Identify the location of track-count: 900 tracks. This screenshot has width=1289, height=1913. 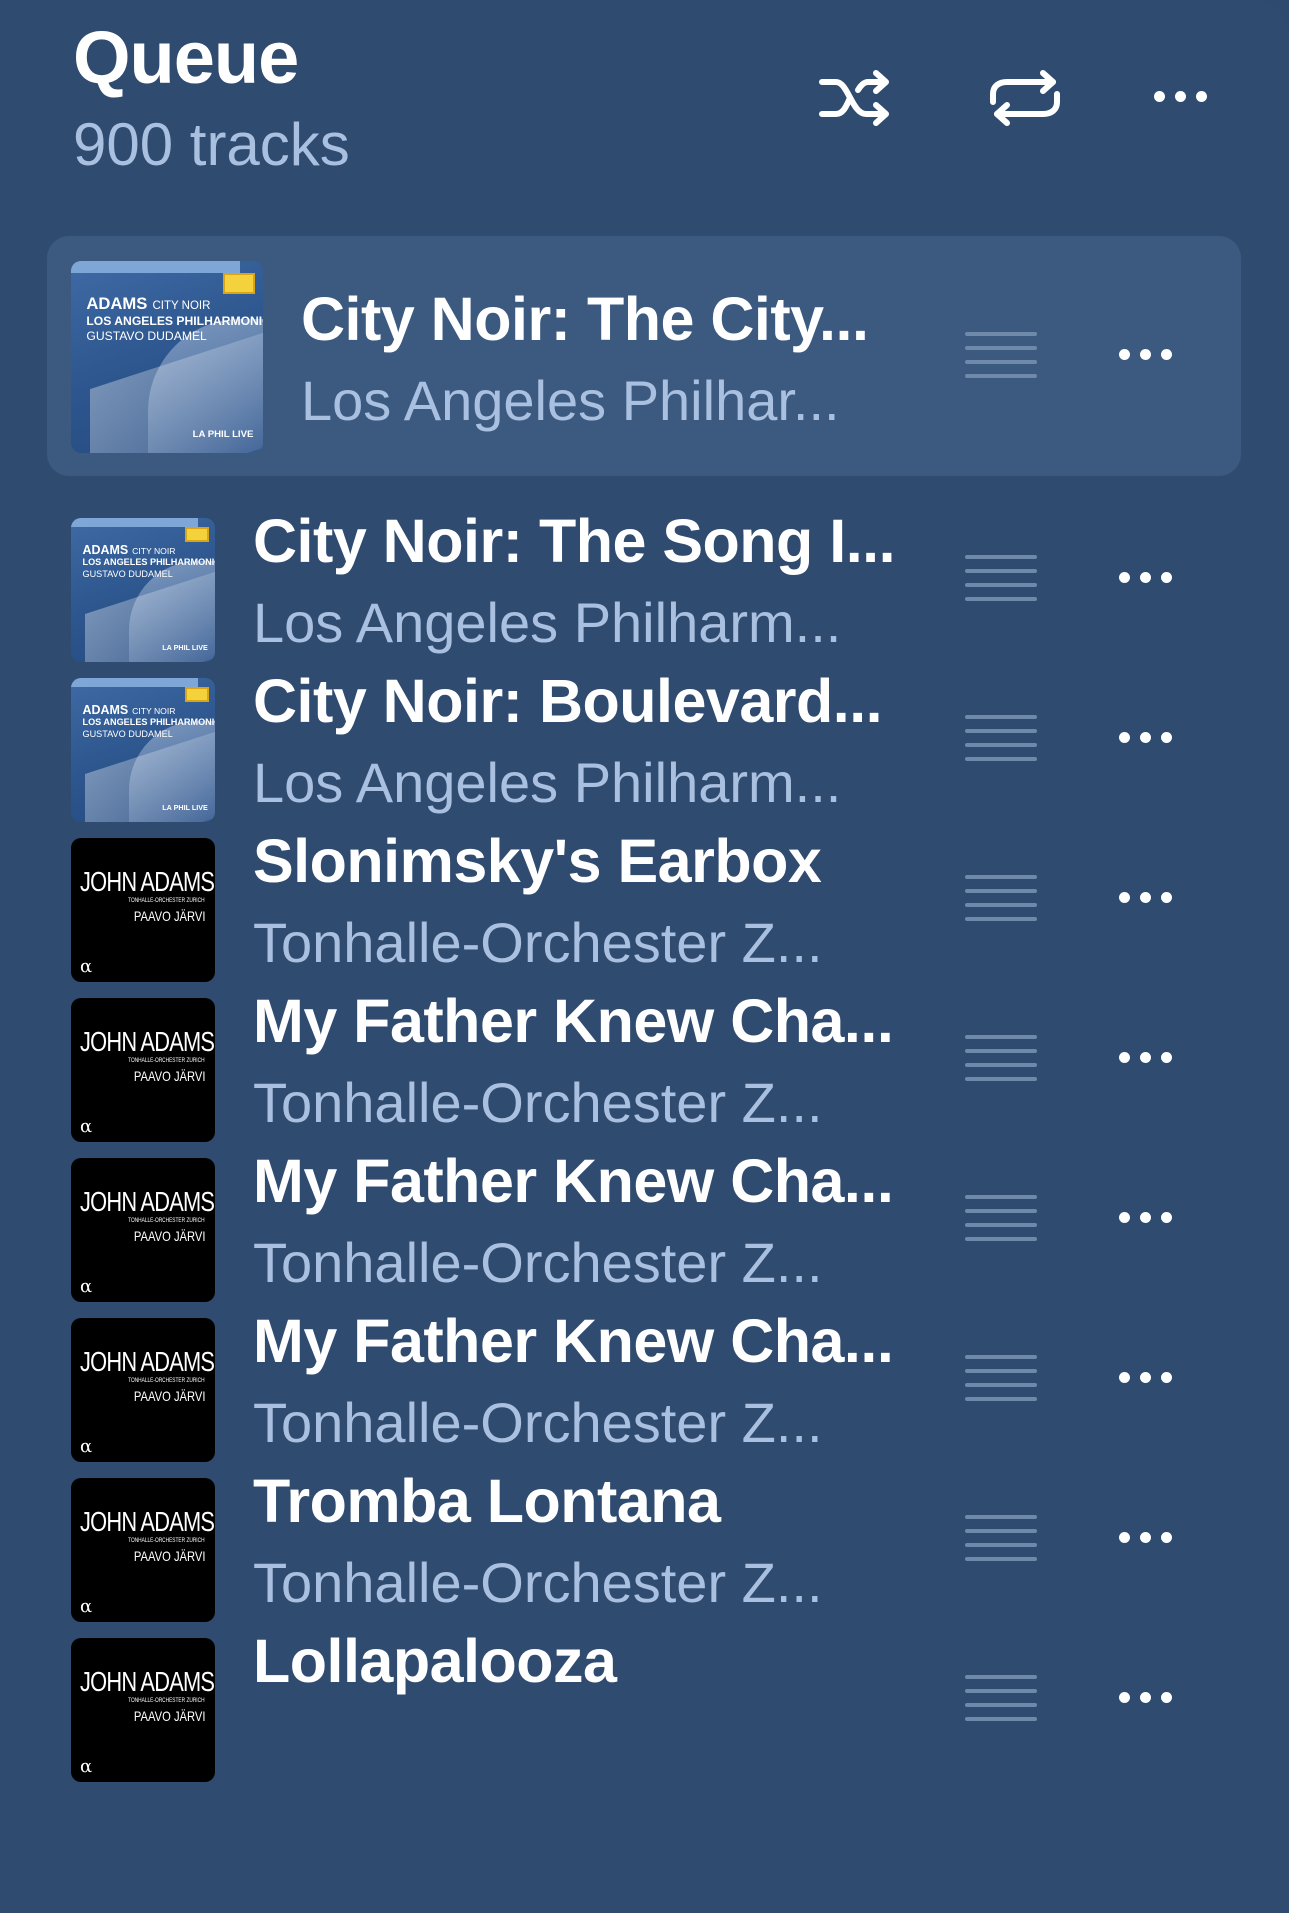
(211, 144).